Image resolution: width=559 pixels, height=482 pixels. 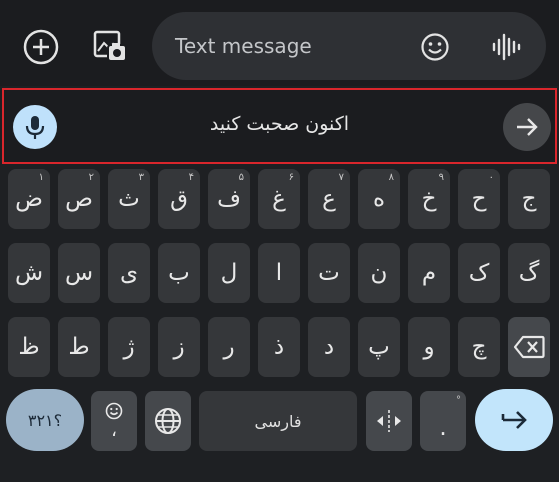 I want to click on key: پ, so click(x=379, y=347).